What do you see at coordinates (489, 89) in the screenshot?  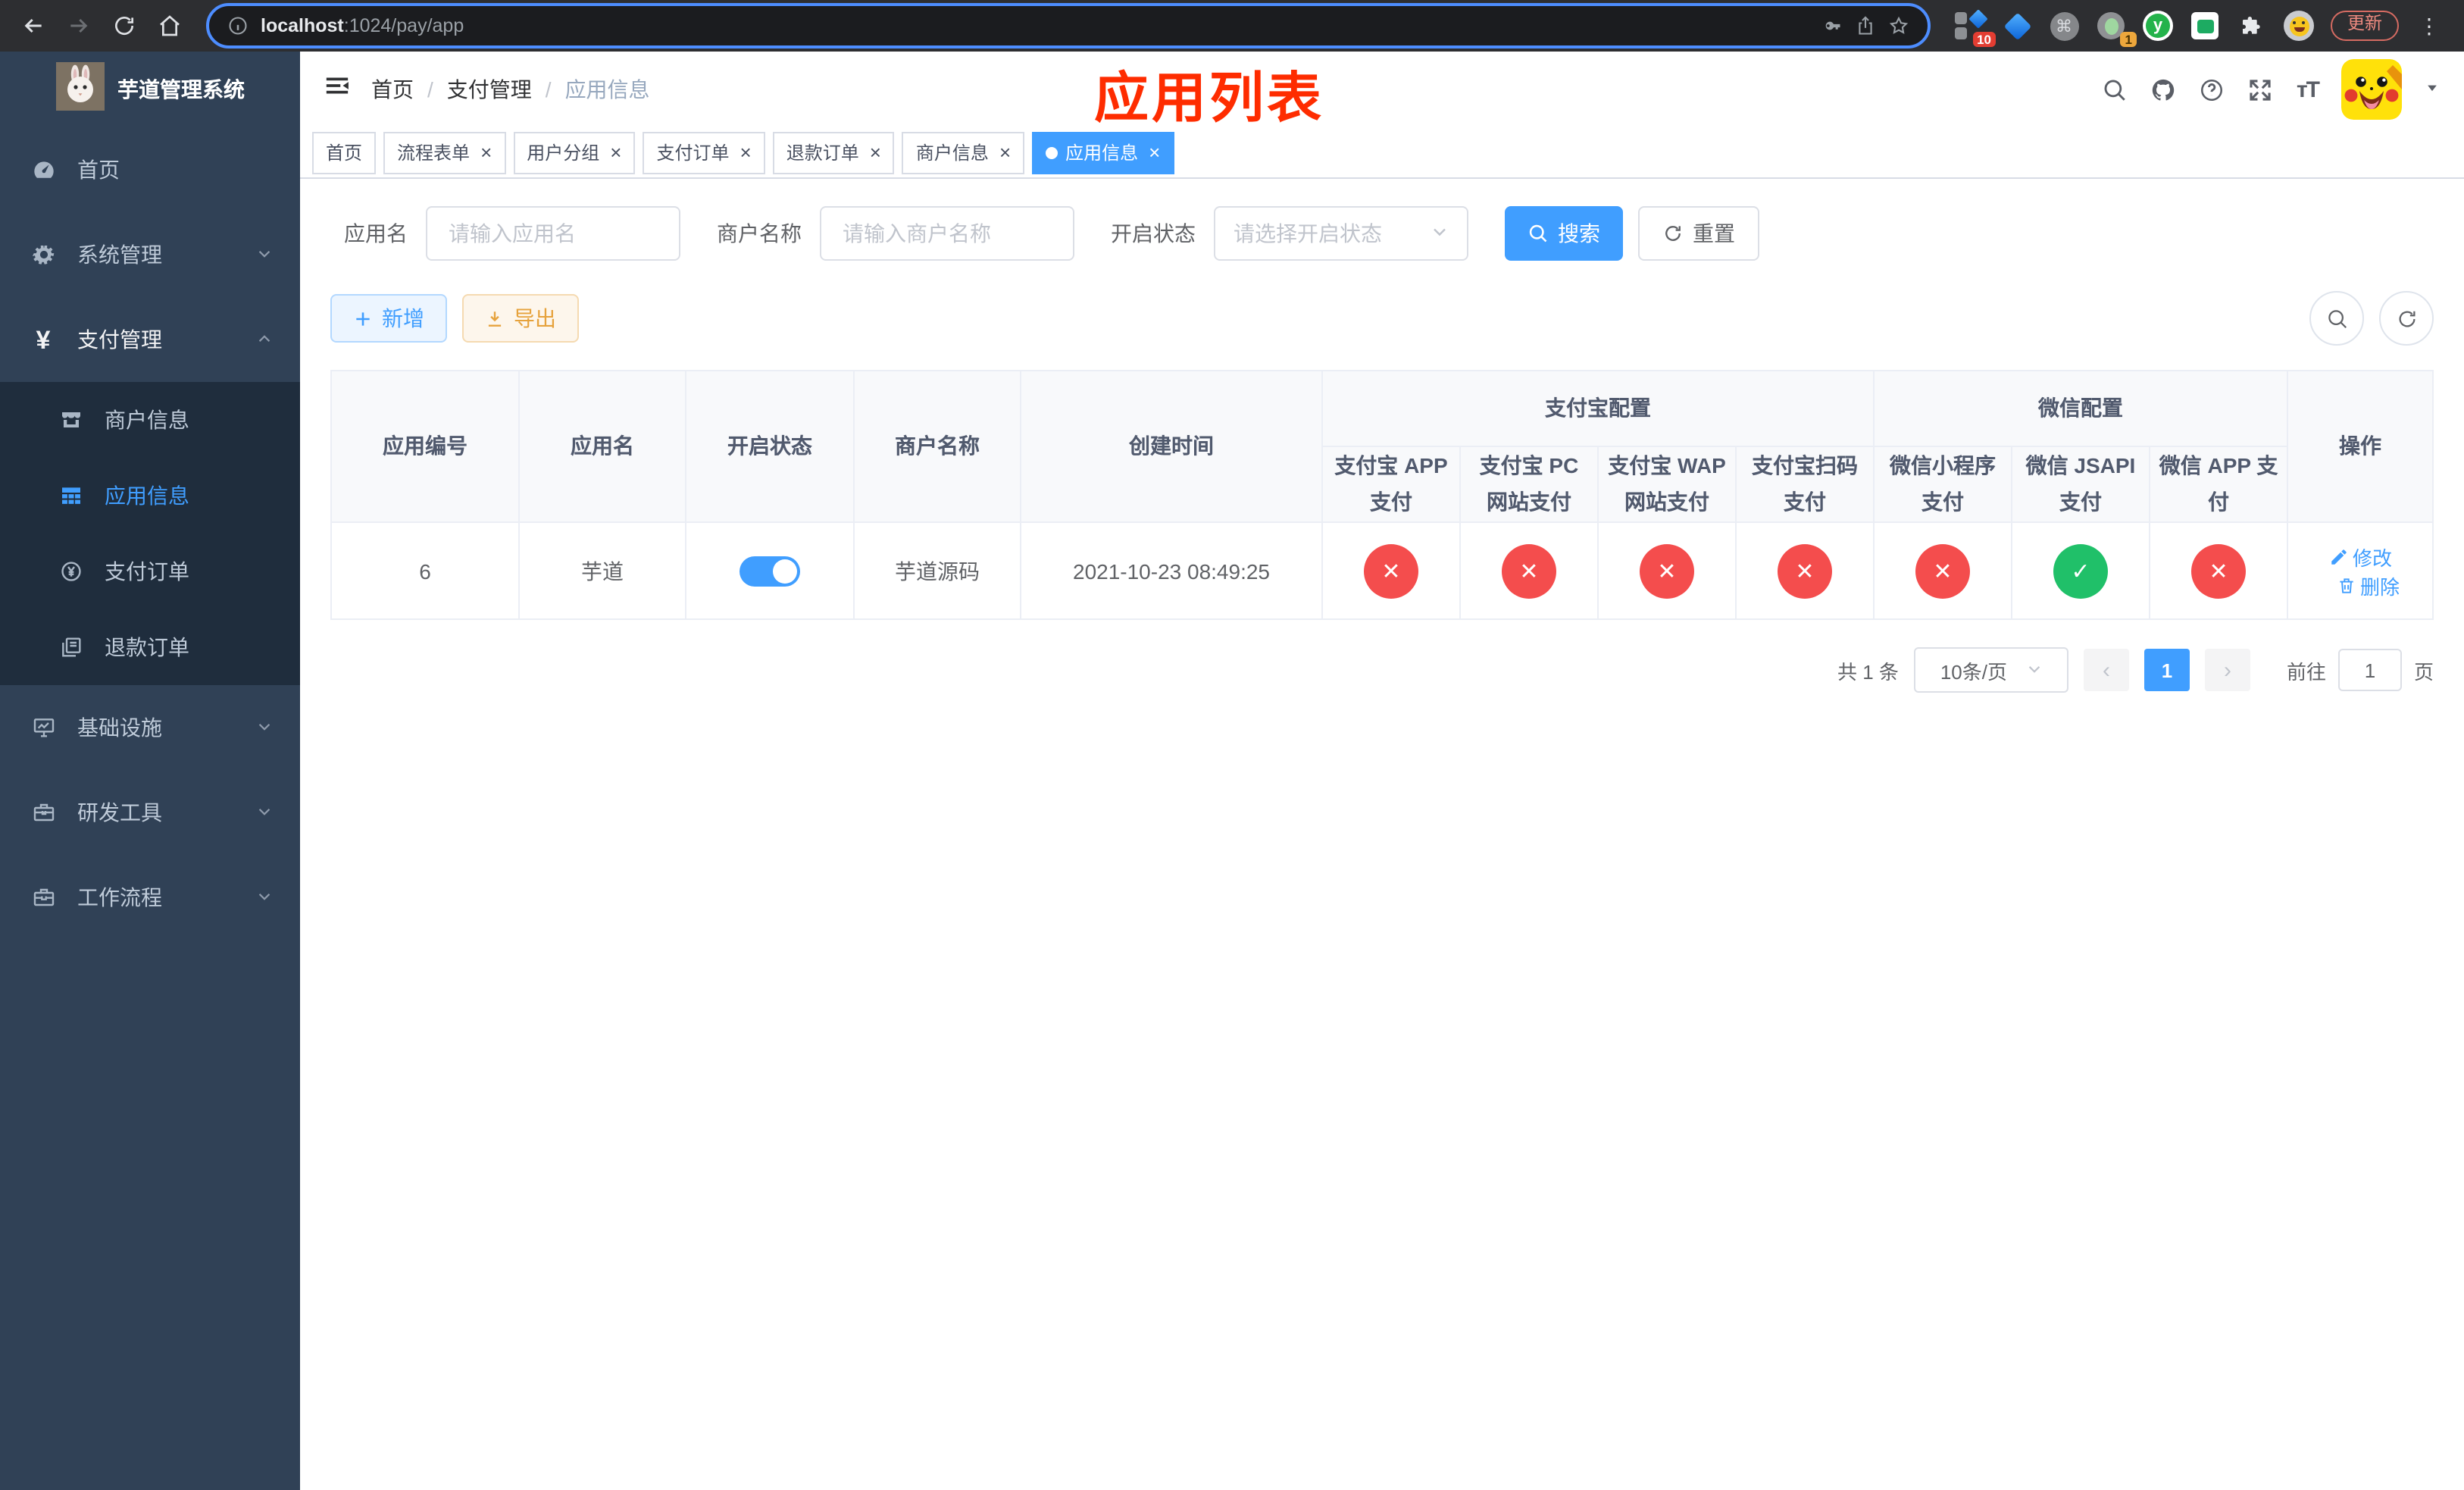 I see `breadcrumb-section: 支付管理` at bounding box center [489, 89].